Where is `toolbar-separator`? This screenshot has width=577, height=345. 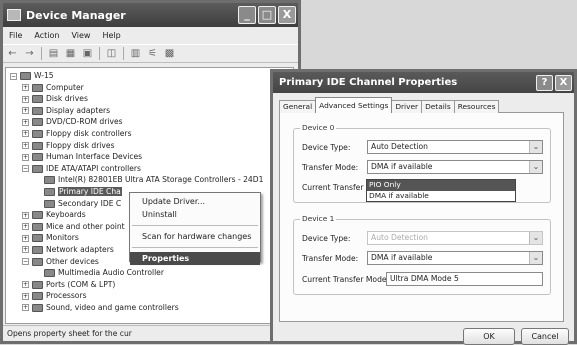 toolbar-separator is located at coordinates (99, 53).